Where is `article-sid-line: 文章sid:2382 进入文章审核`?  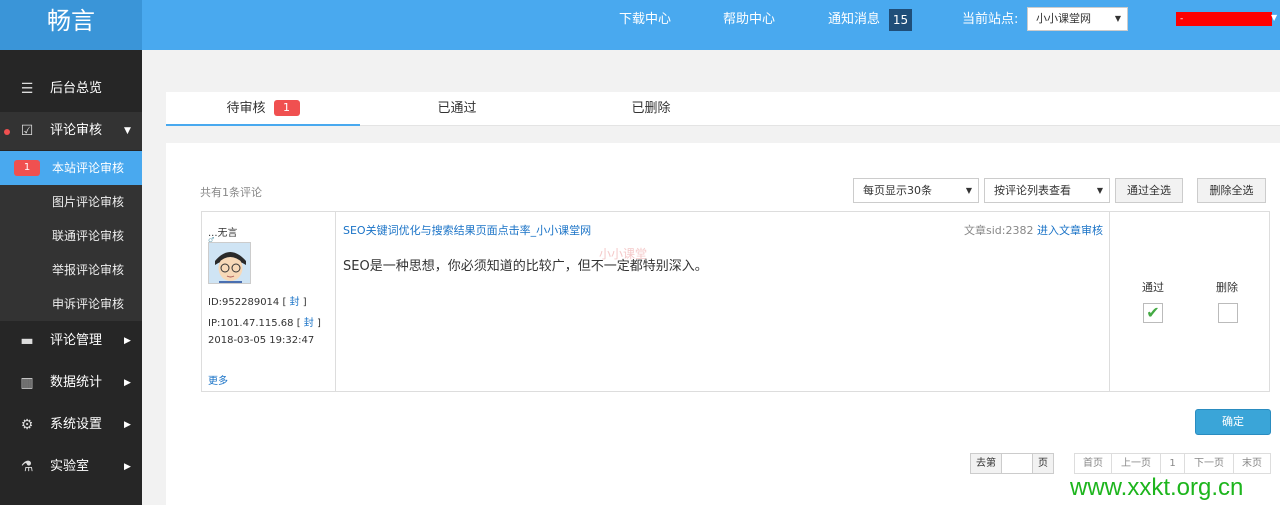
article-sid-line: 文章sid:2382 进入文章审核 is located at coordinates (1033, 230).